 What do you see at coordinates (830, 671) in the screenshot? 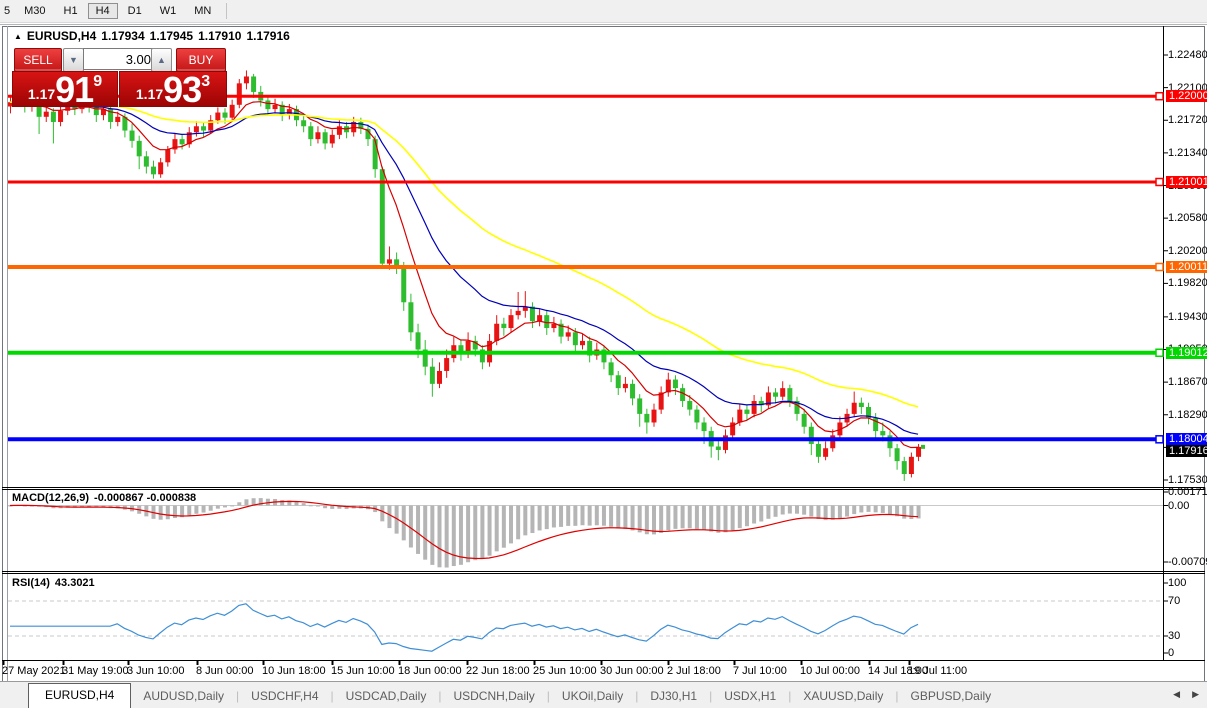
I see `time-axis-label: 10 Jul 00:00` at bounding box center [830, 671].